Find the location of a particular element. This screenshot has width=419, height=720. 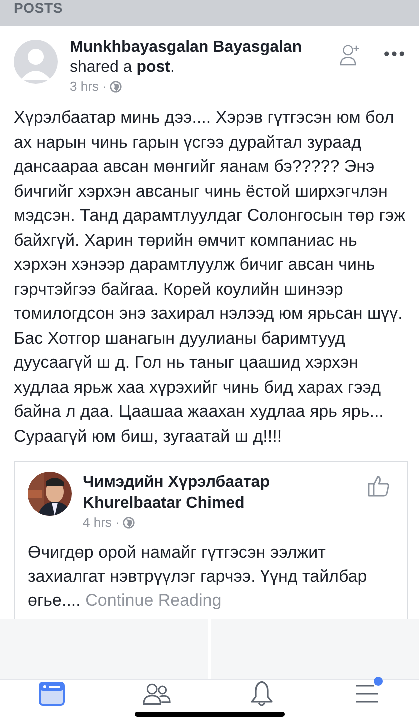

section-header: POSTS is located at coordinates (38, 8).